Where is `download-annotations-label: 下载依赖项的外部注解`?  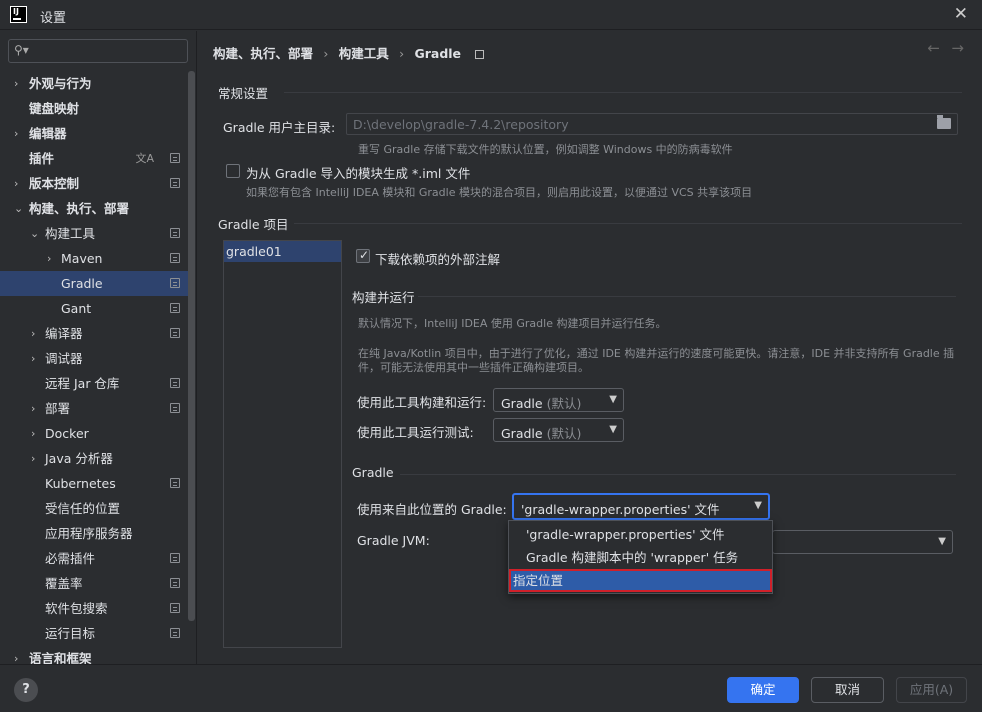 download-annotations-label: 下载依赖项的外部注解 is located at coordinates (438, 259).